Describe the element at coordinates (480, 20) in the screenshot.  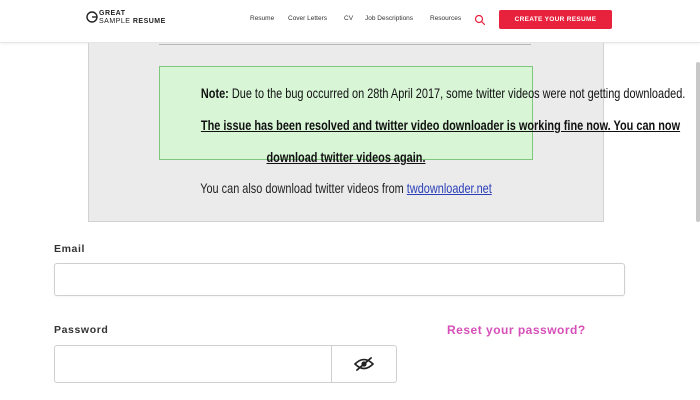
I see `search-icon` at that location.